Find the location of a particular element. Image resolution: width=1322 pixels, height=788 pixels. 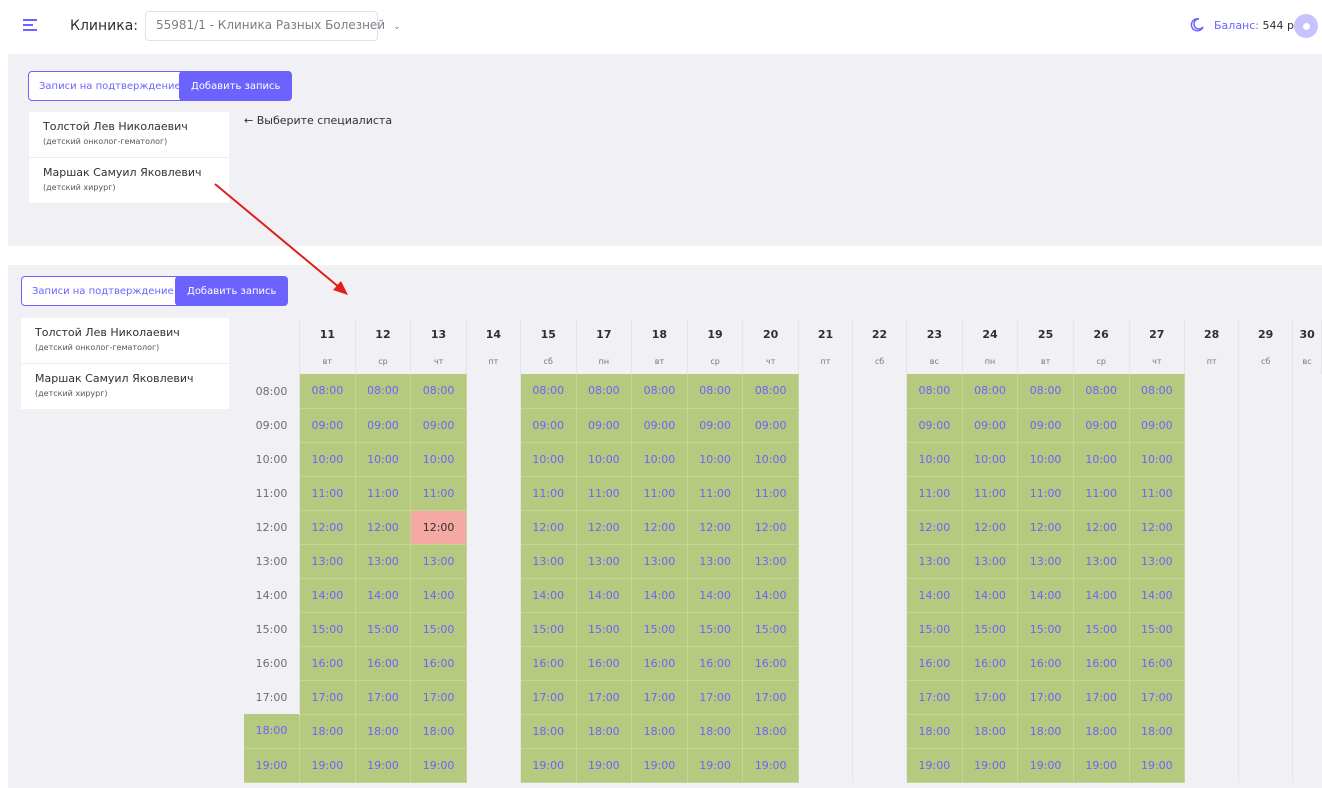

slot-28-17:00: 17:00 is located at coordinates (1157, 697).